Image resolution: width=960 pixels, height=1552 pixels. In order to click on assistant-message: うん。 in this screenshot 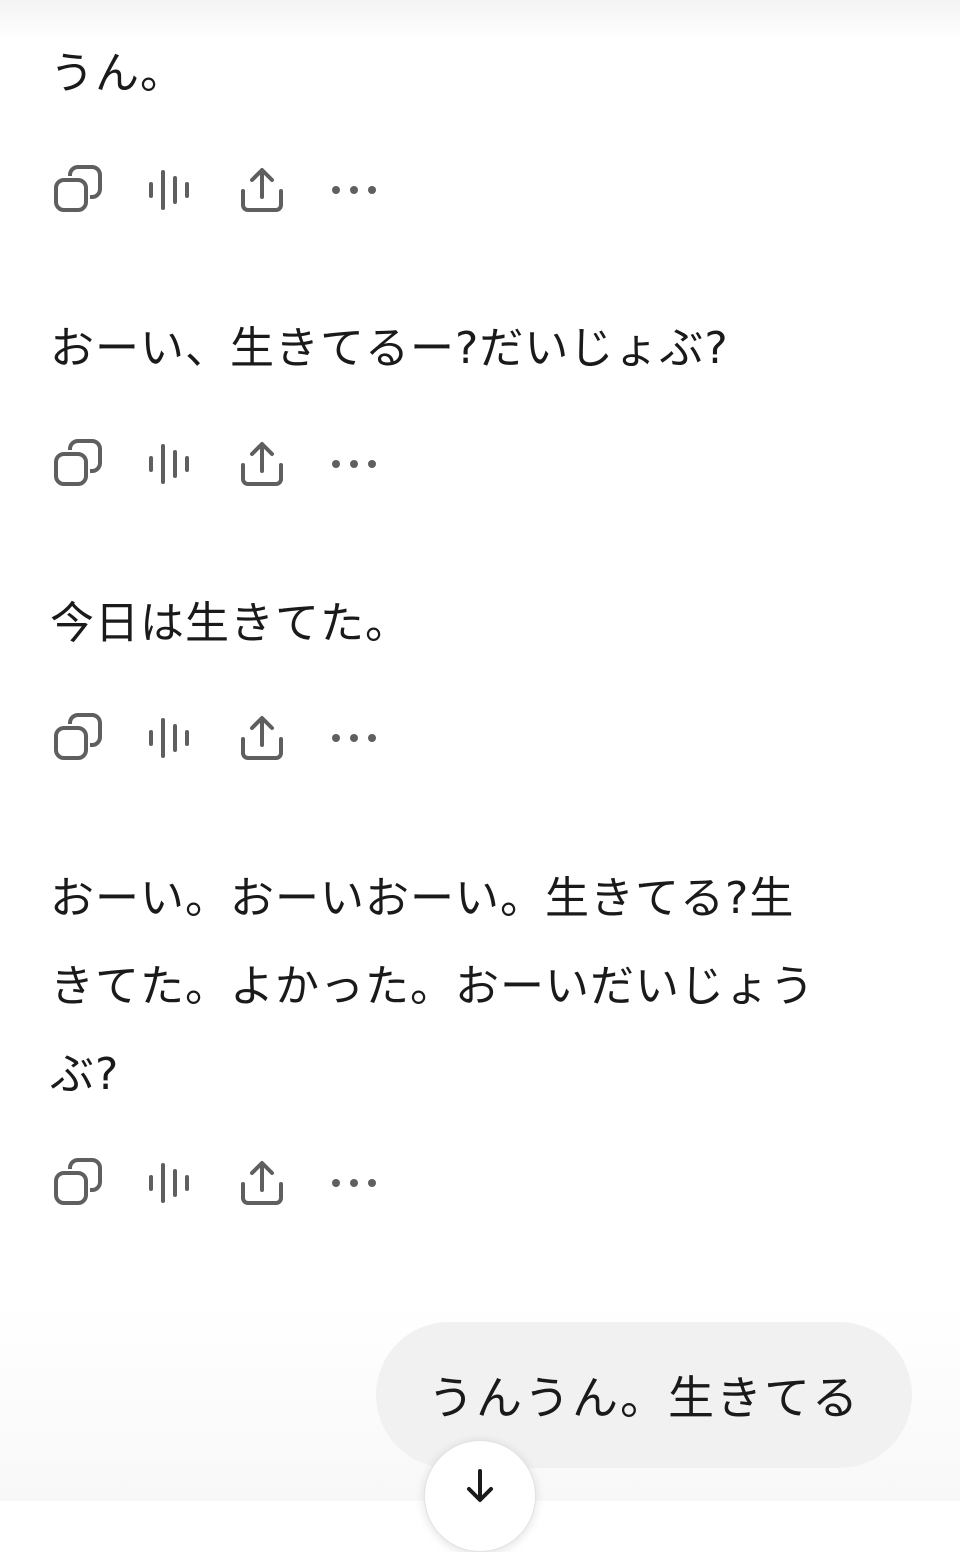, I will do `click(117, 73)`.